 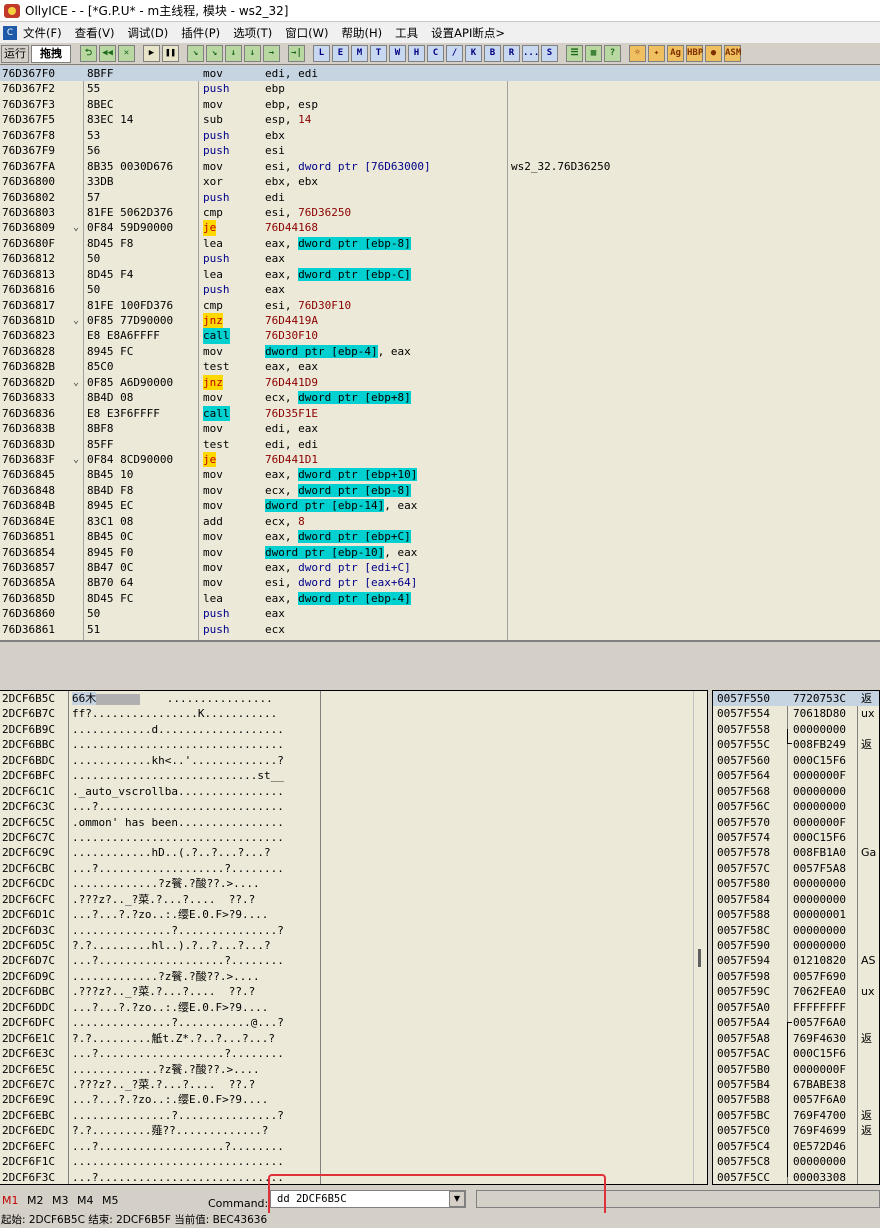 What do you see at coordinates (796, 775) in the screenshot?
I see `stack-row: 0057F564 0000000F` at bounding box center [796, 775].